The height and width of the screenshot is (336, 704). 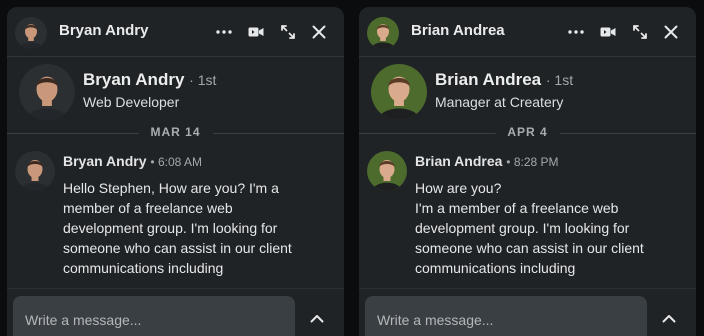 I want to click on sender-name: Bryan Andry, so click(x=105, y=161).